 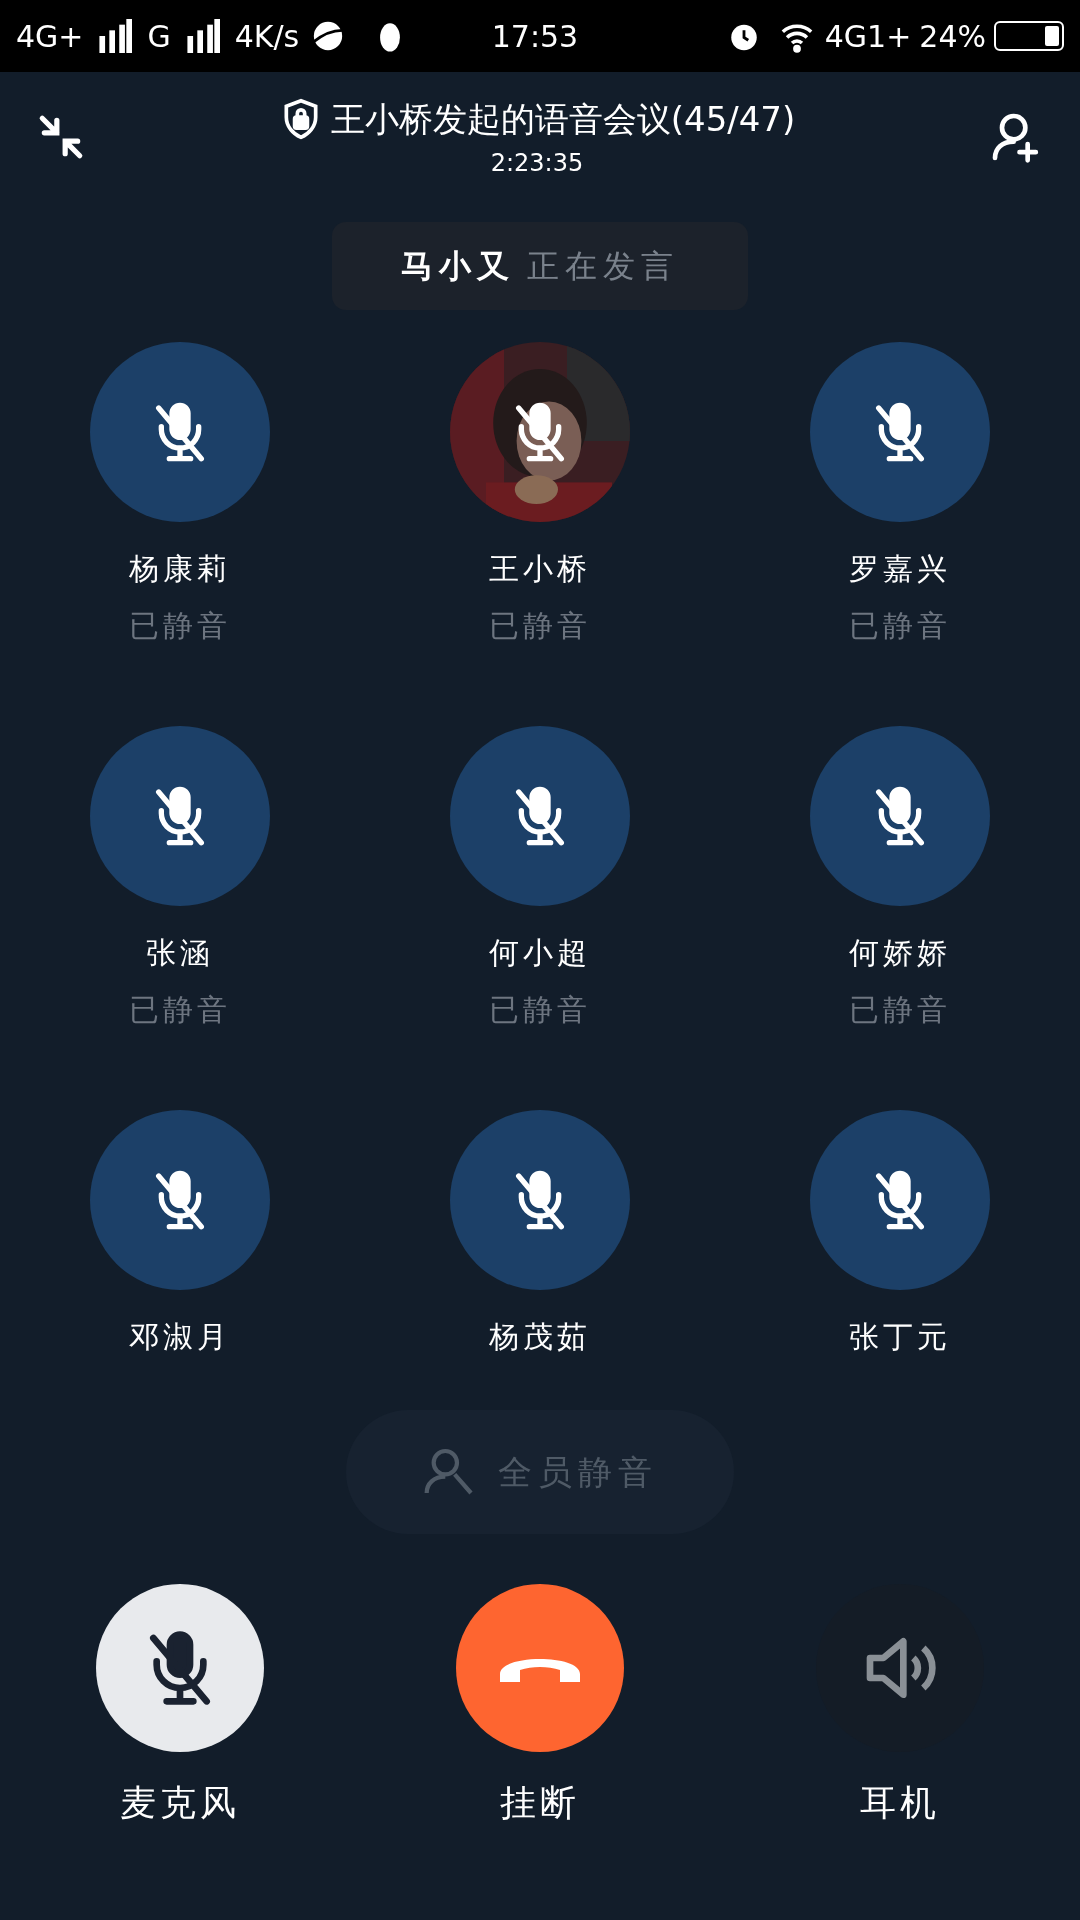 What do you see at coordinates (540, 1803) in the screenshot?
I see `control-label: 挂断` at bounding box center [540, 1803].